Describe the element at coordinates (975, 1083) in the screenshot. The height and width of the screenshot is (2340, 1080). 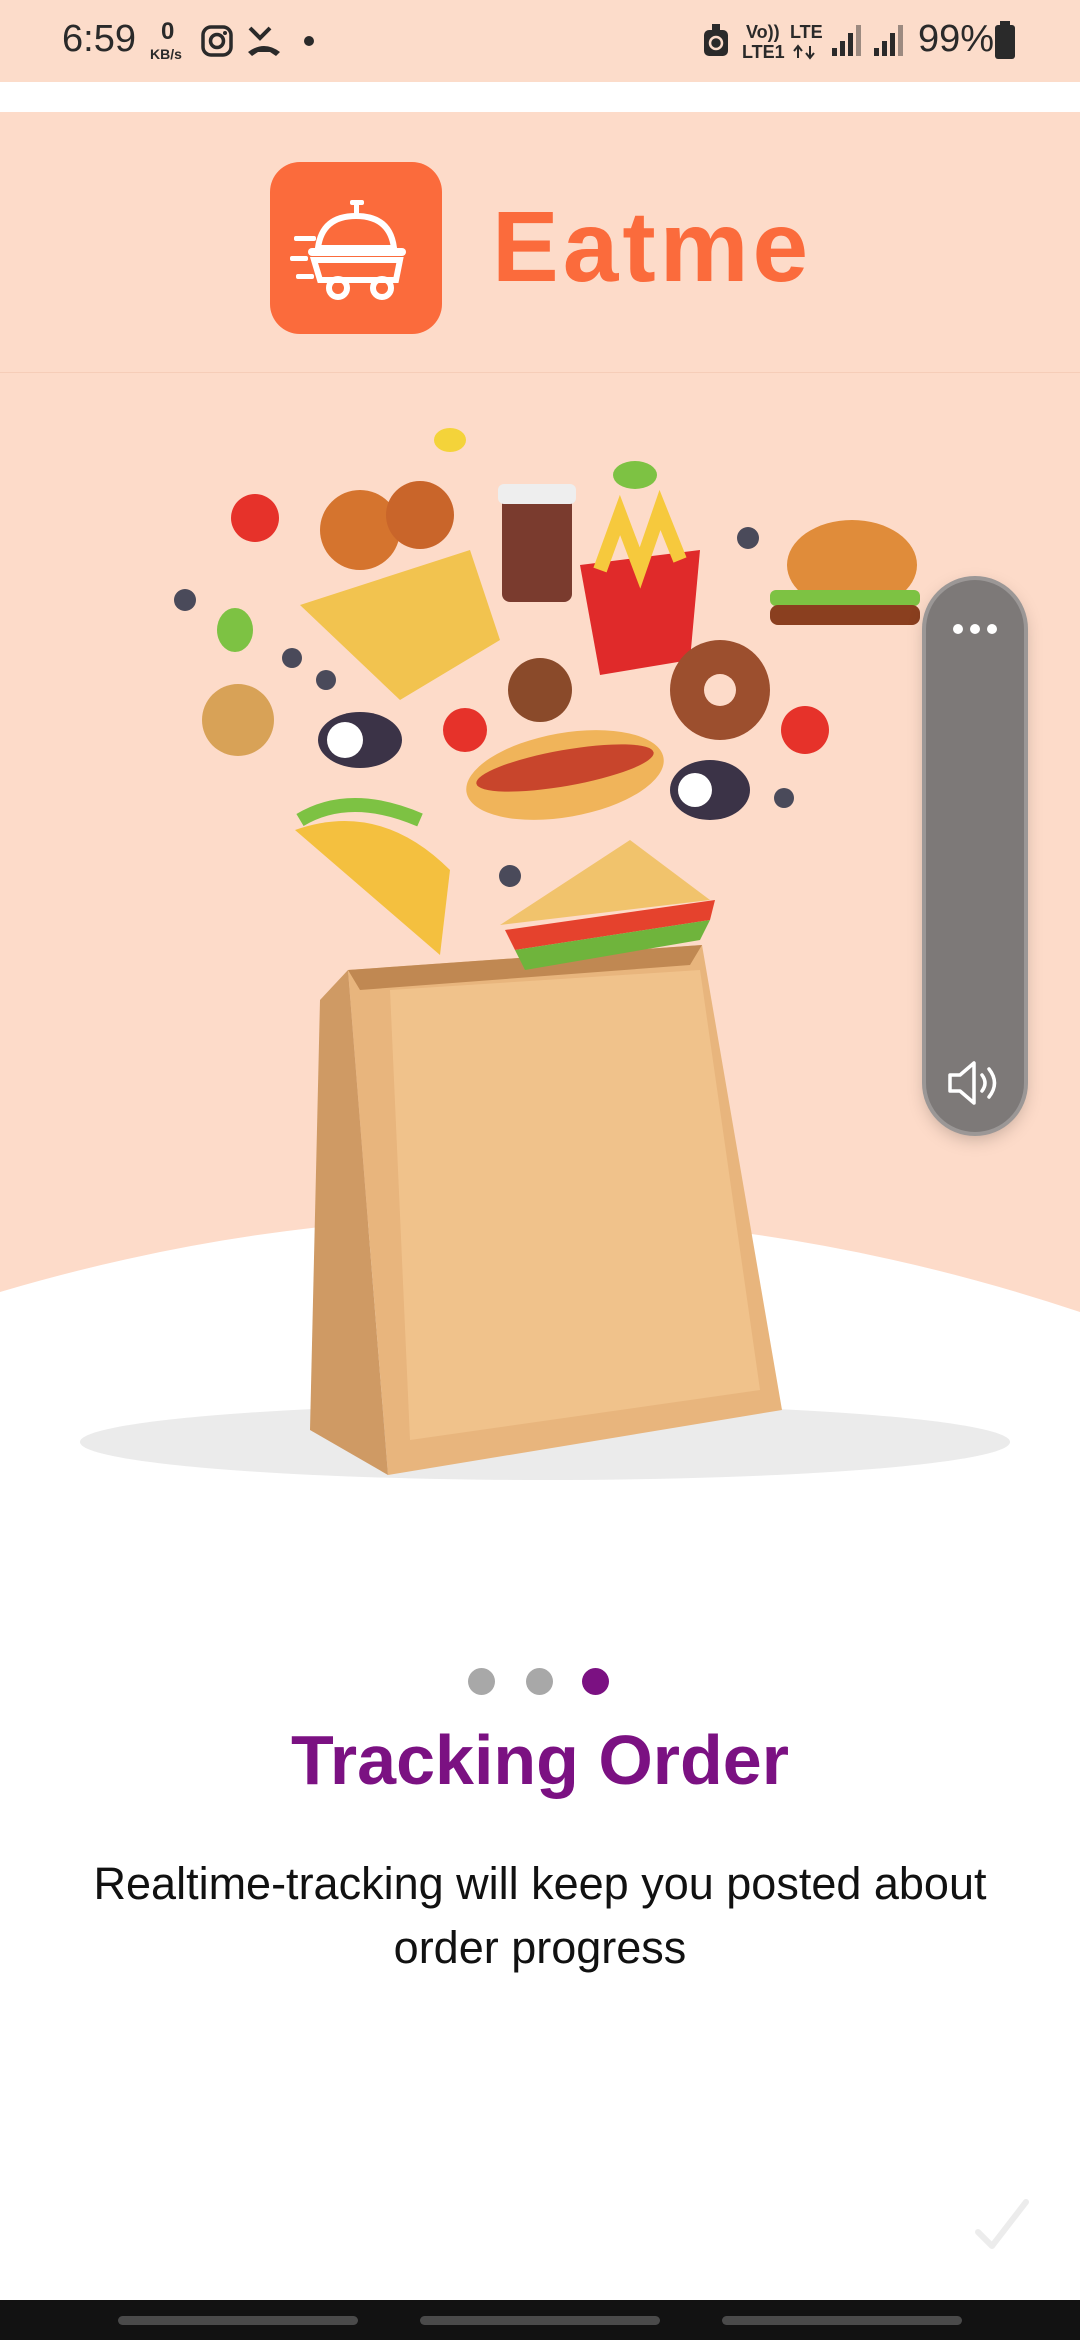
I see `speaker-icon` at that location.